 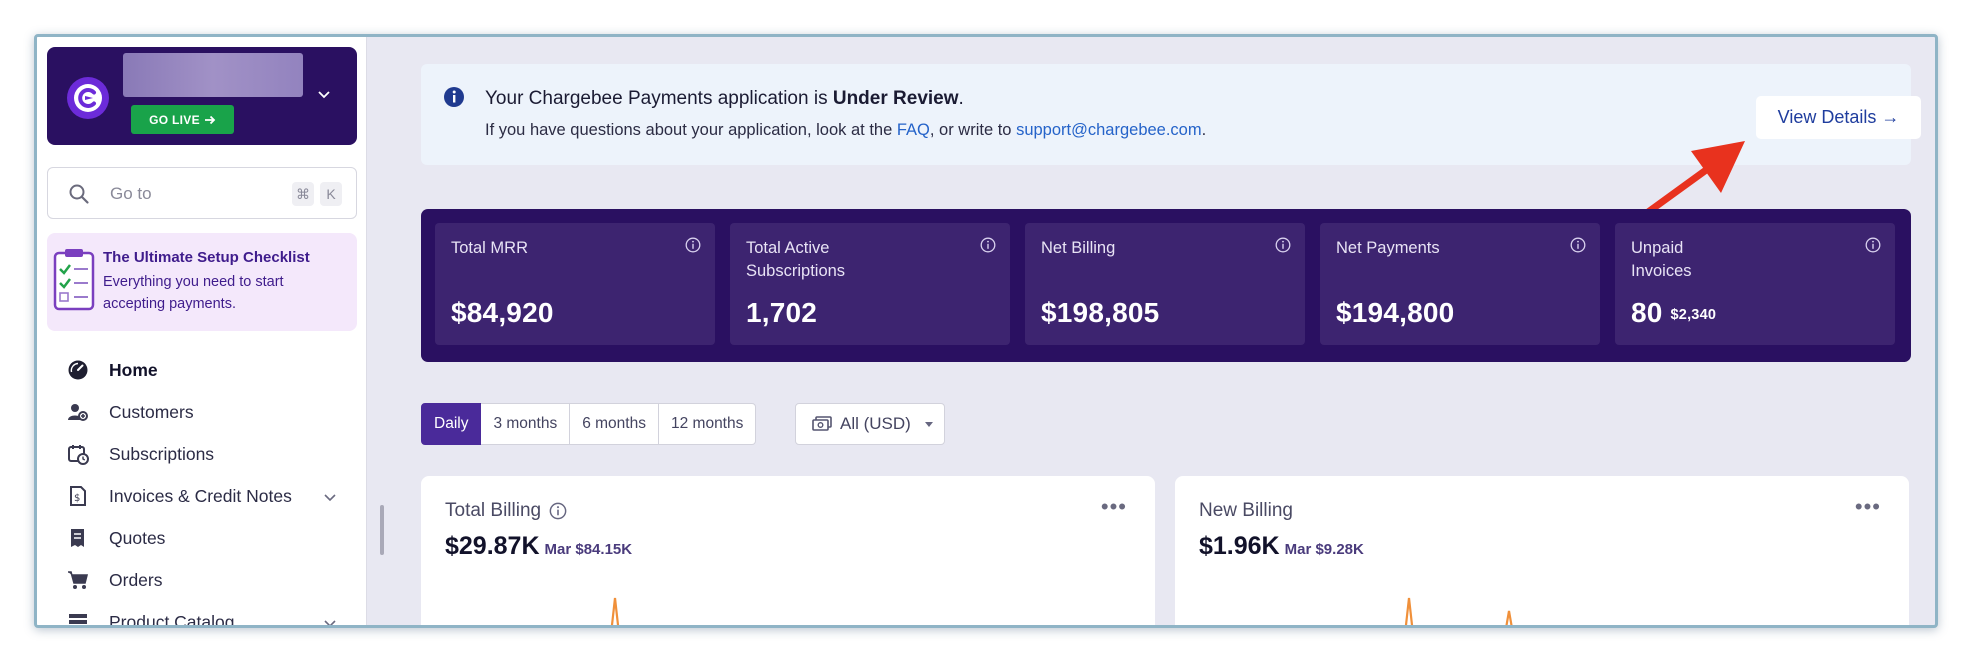 What do you see at coordinates (1204, 130) in the screenshot?
I see `banner-sub-suffix: .` at bounding box center [1204, 130].